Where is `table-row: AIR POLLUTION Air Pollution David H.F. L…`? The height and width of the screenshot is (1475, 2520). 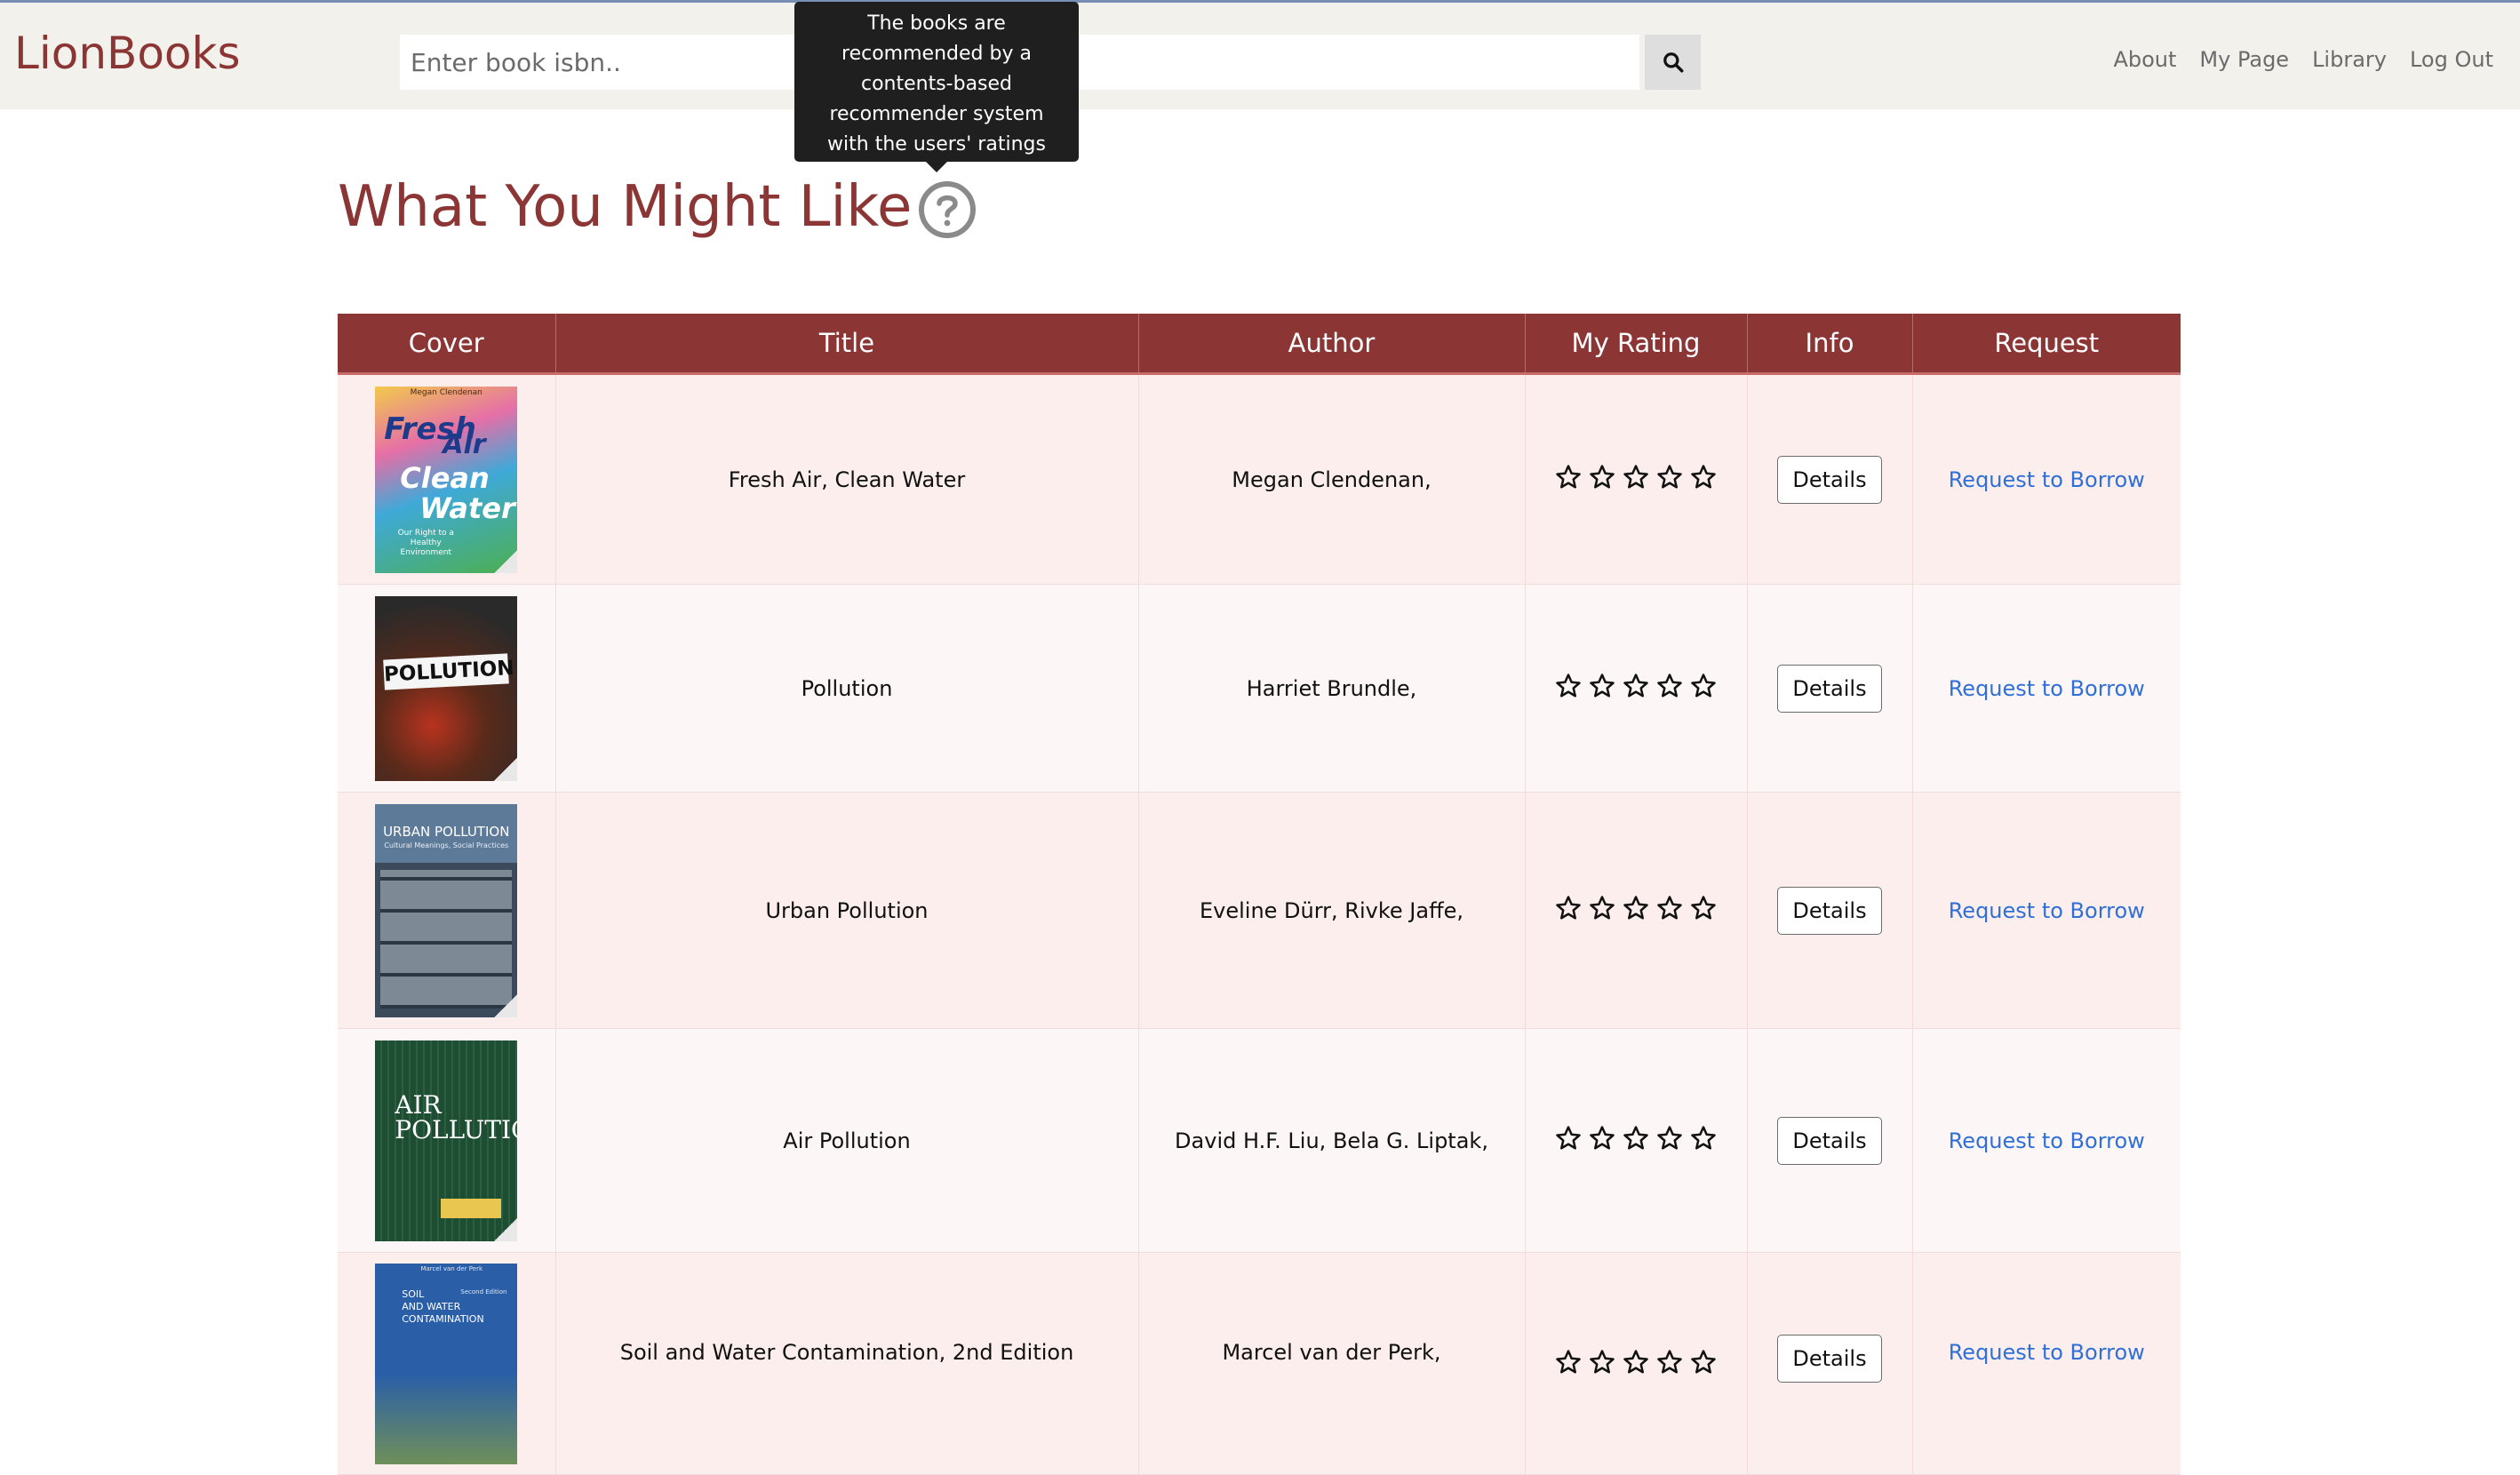
table-row: AIR POLLUTION Air Pollution David H.F. L… is located at coordinates (1259, 1140).